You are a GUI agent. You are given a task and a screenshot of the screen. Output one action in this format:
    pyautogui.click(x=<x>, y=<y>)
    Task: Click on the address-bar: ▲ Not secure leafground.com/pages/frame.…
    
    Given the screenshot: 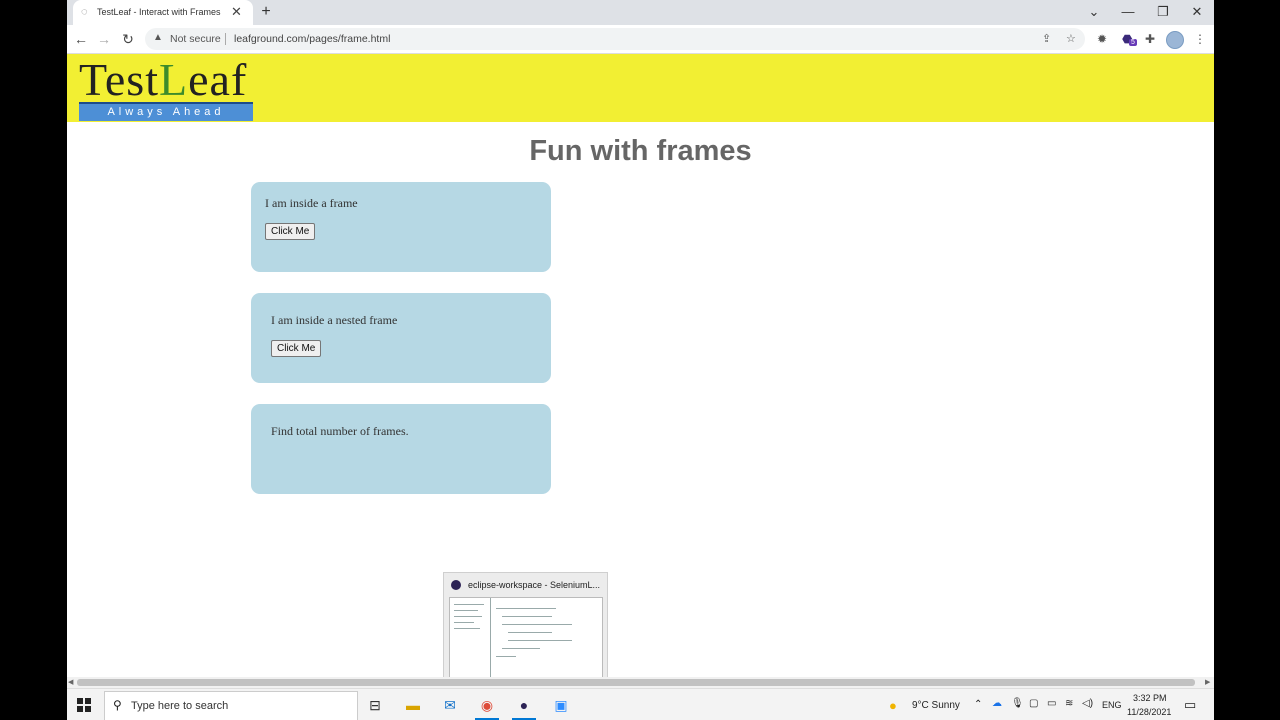 What is the action you would take?
    pyautogui.click(x=615, y=39)
    